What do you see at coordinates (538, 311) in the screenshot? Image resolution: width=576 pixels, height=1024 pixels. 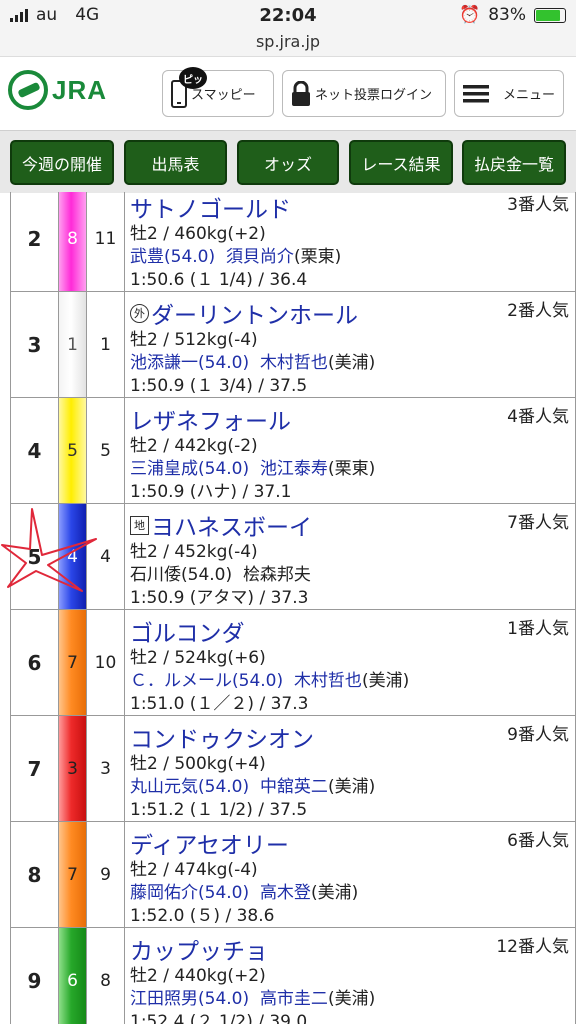 I see `popularity: 2番人気` at bounding box center [538, 311].